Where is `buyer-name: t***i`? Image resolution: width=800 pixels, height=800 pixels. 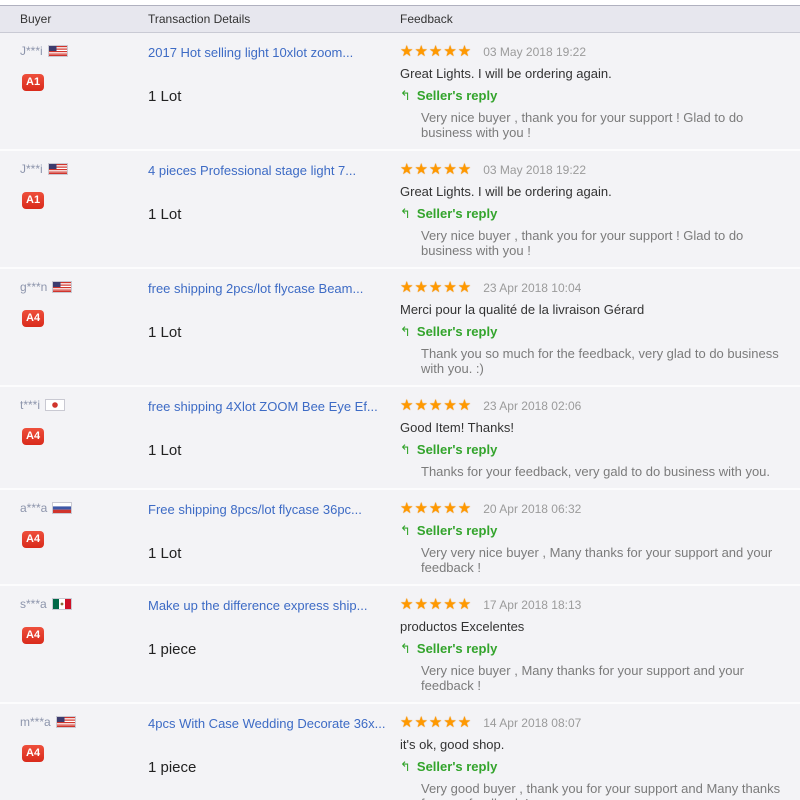
buyer-name: t***i is located at coordinates (30, 405).